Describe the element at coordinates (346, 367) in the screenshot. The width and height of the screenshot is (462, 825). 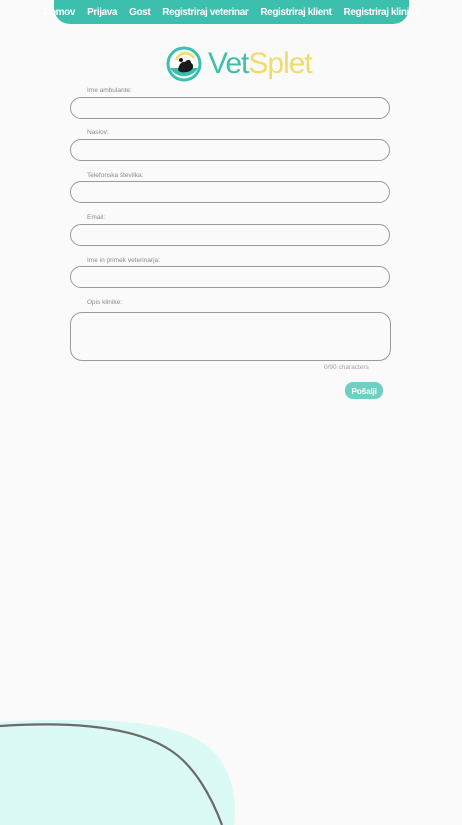
I see `character-counter: 0/90 characters` at that location.